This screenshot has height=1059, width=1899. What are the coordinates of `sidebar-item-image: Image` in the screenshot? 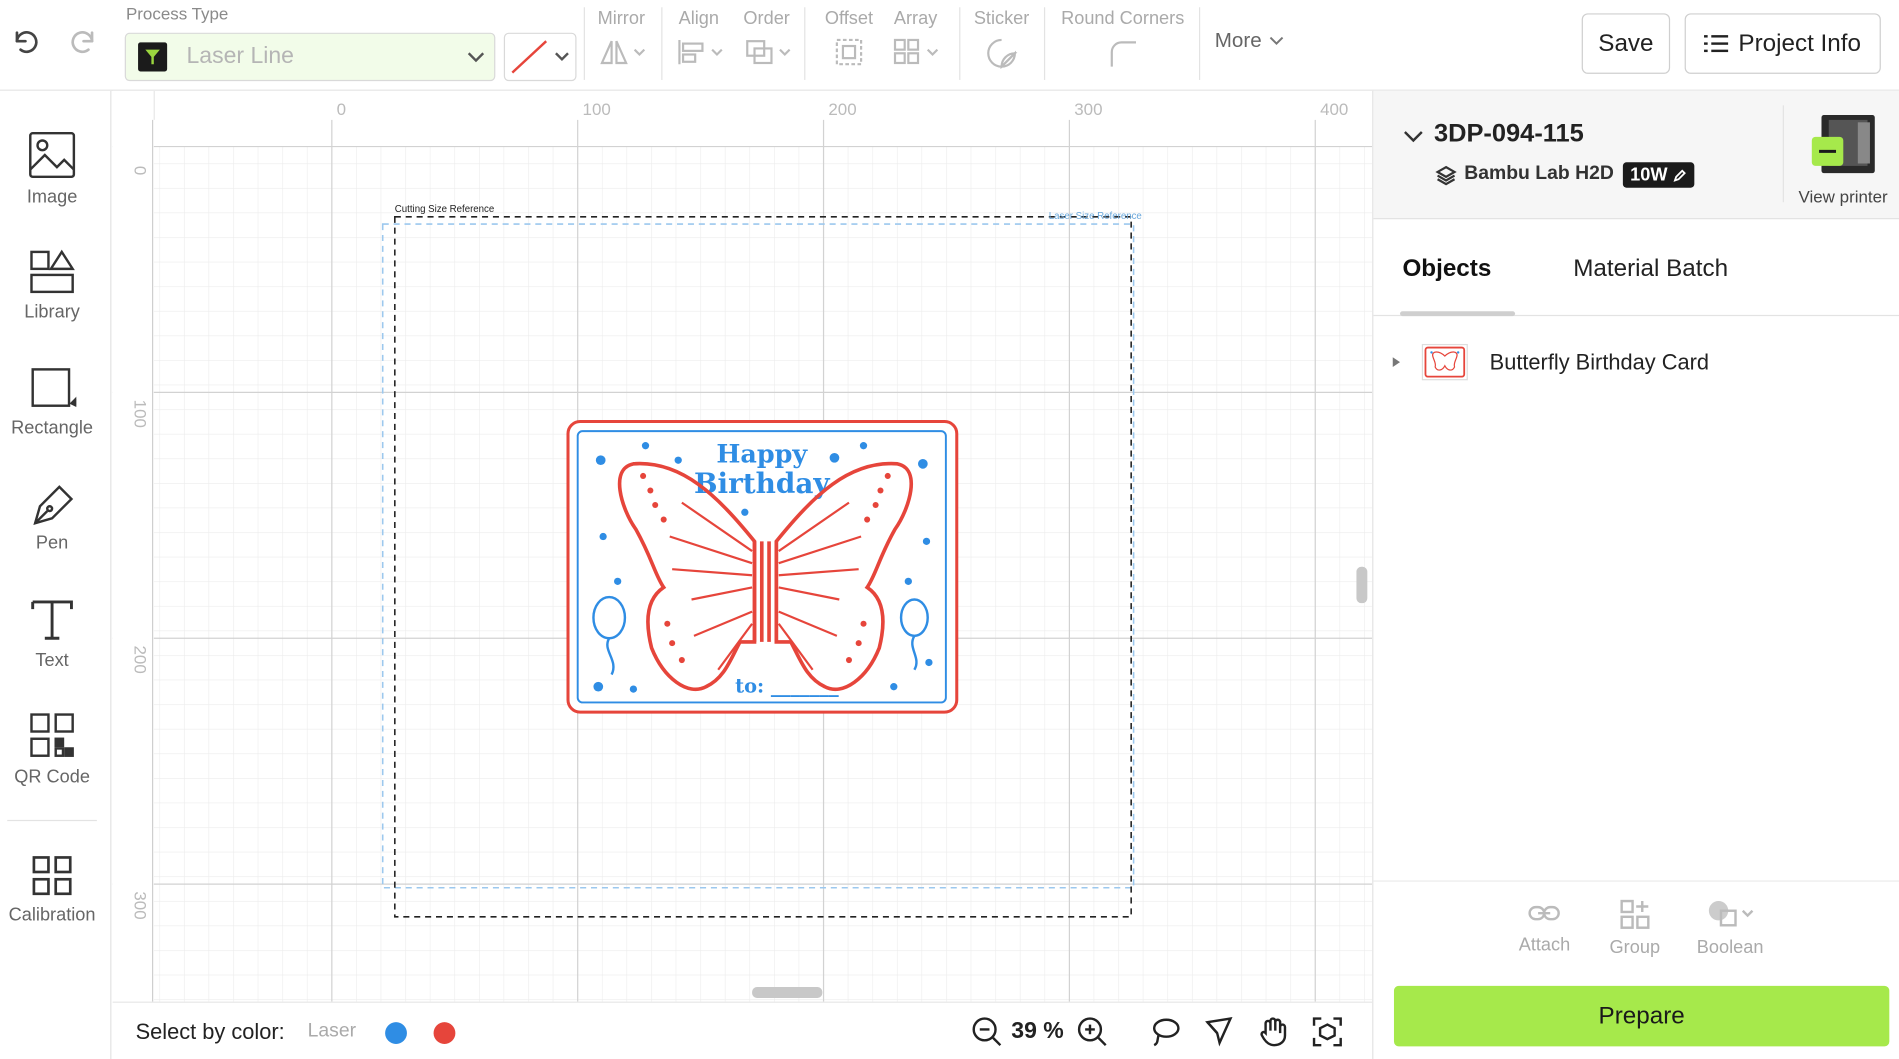 It's located at (52, 169).